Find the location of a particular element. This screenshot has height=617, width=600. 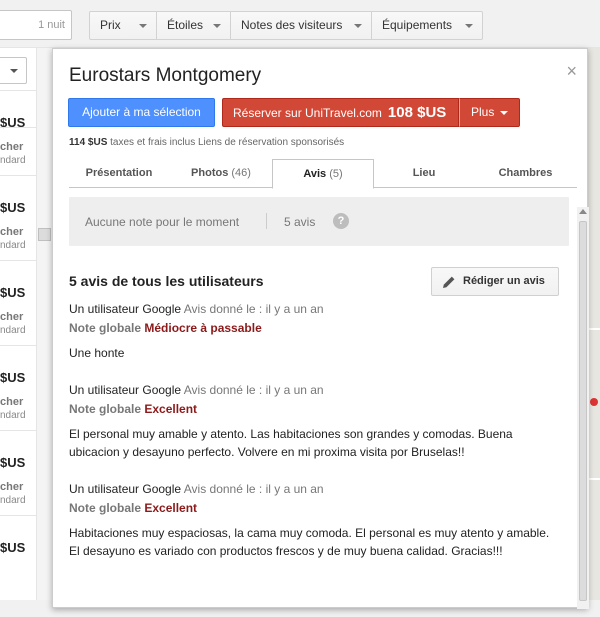

tax-amount: 114 $US is located at coordinates (88, 142).